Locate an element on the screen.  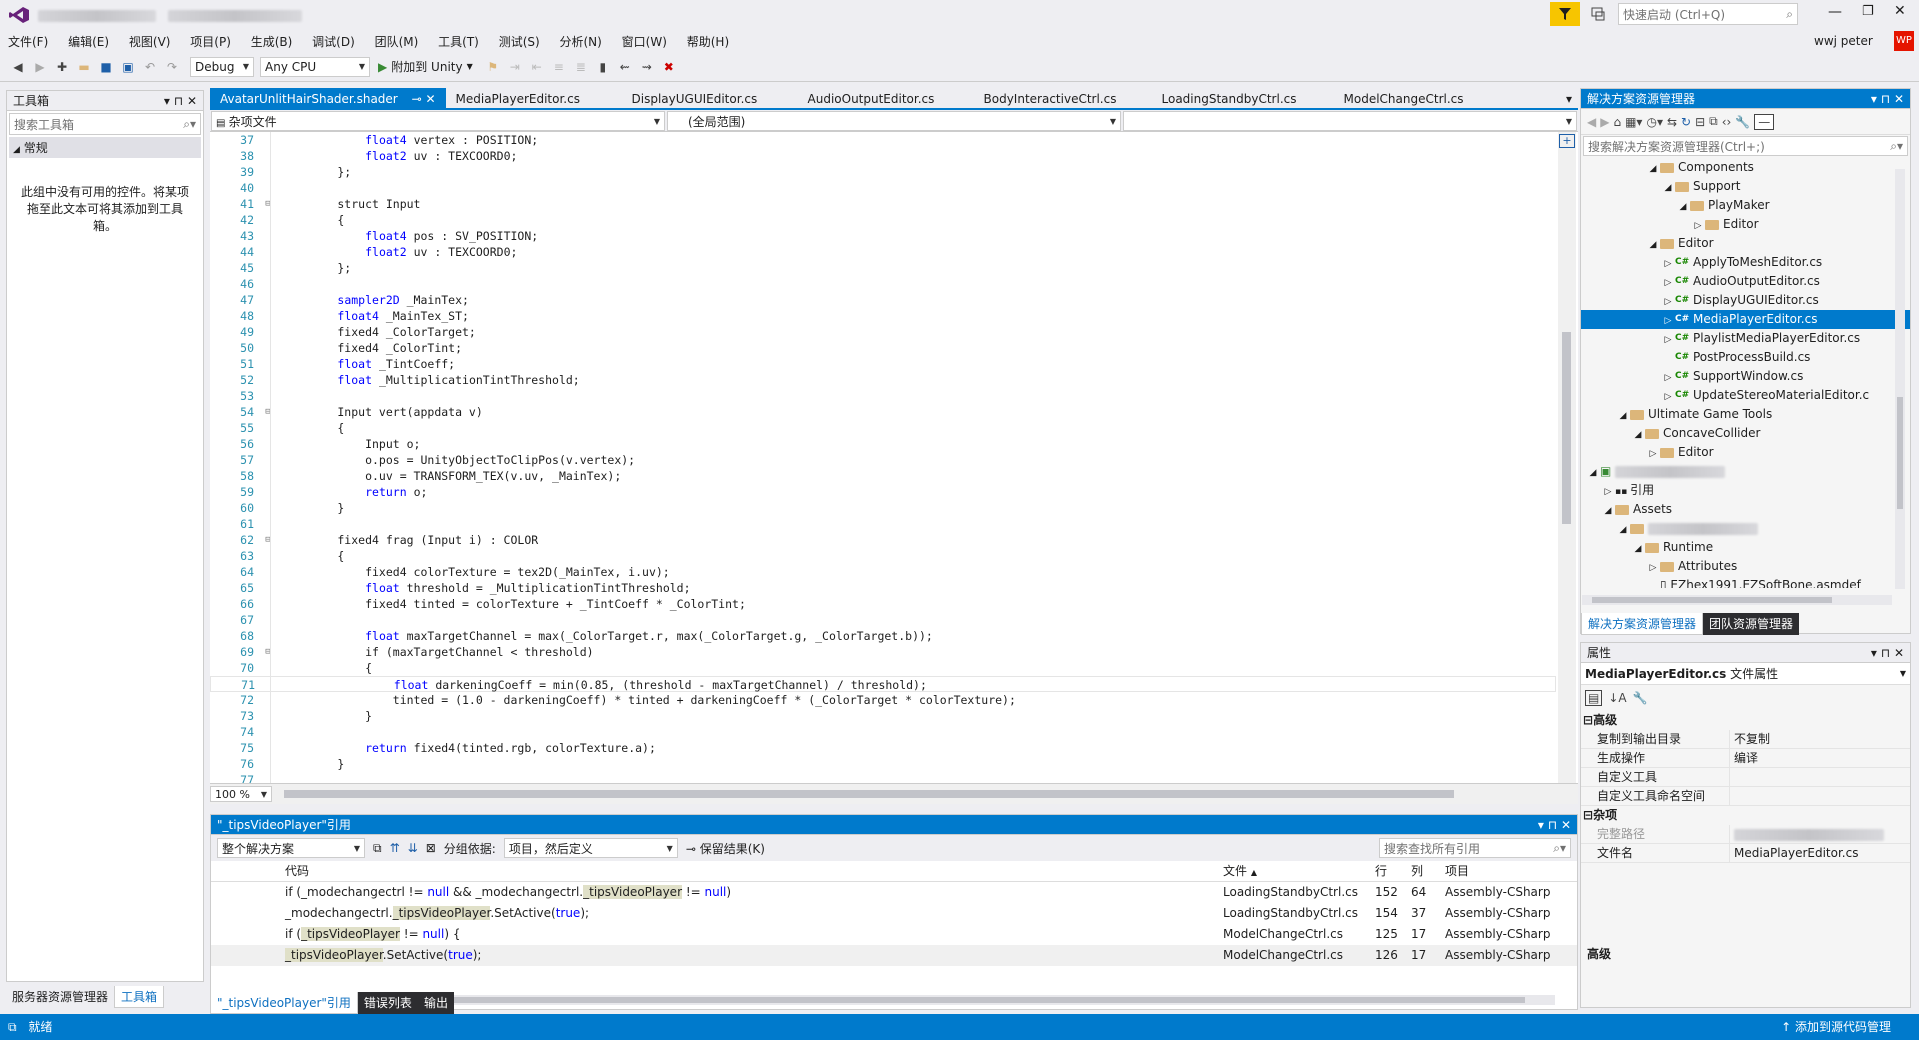
toolbox-search-input: 搜索工具箱 ⌕▾ is located at coordinates (105, 124).